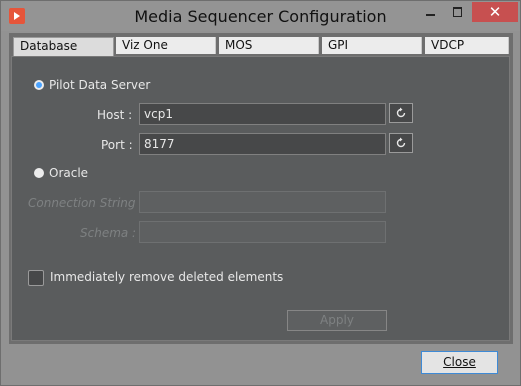 This screenshot has width=521, height=386. What do you see at coordinates (262, 144) in the screenshot?
I see `port-input: 8177` at bounding box center [262, 144].